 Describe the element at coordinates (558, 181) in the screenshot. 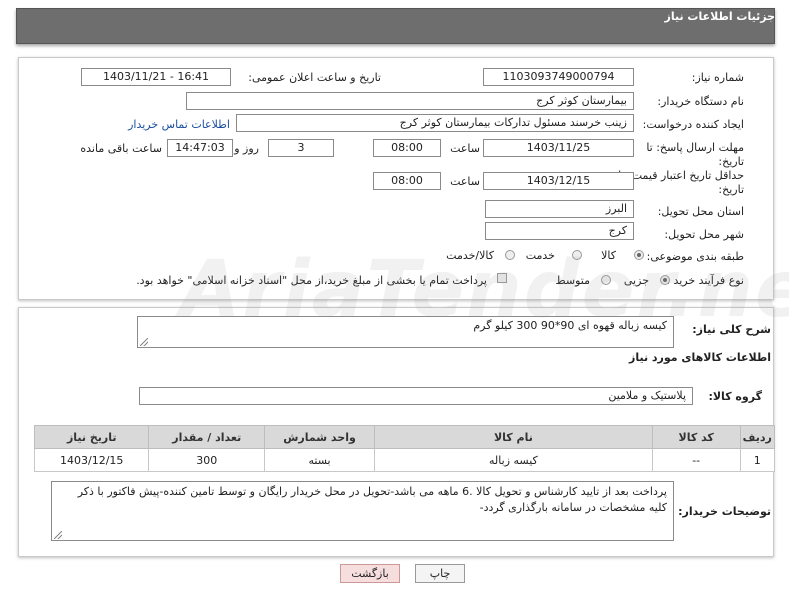

I see `validity-date-field: 1403/12/15` at that location.